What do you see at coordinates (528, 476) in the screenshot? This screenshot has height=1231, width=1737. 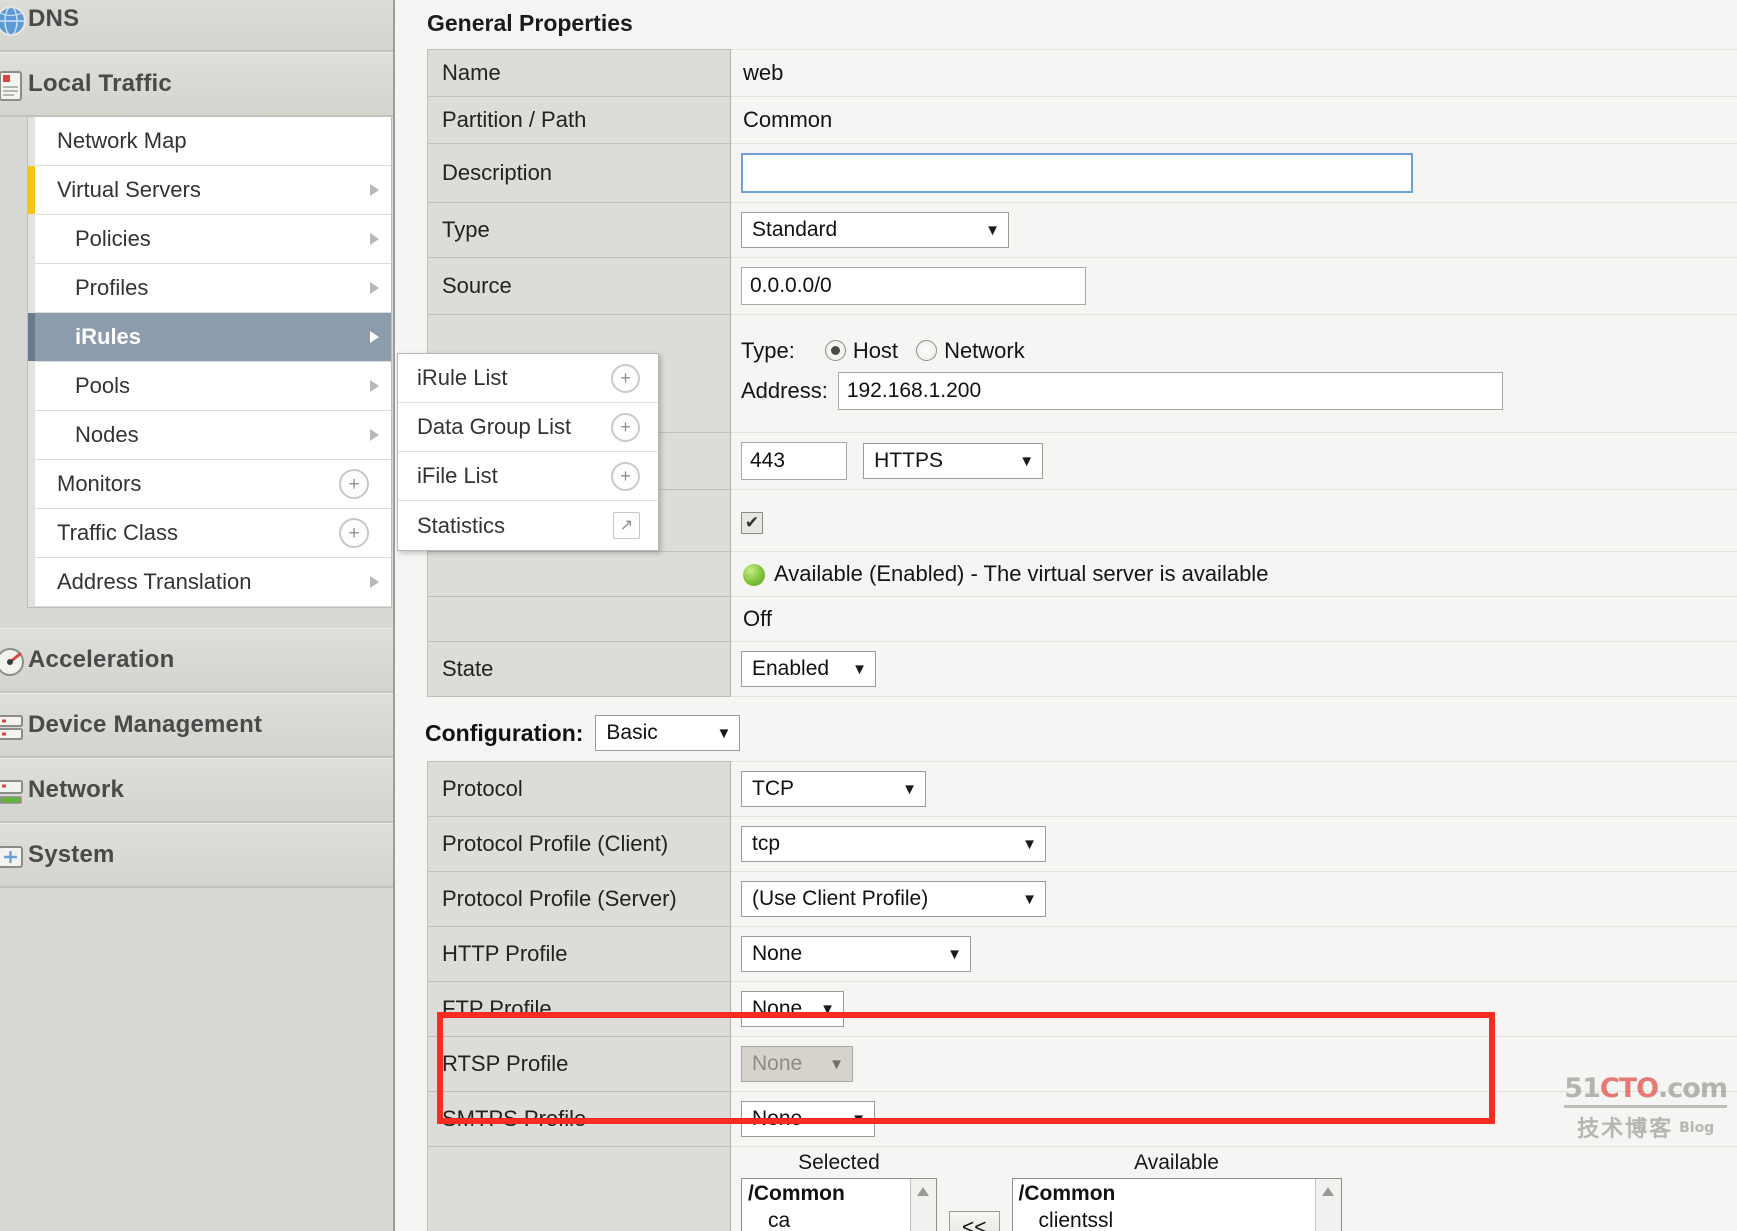 I see `flyout-item-ifile-list: iFile List +` at bounding box center [528, 476].